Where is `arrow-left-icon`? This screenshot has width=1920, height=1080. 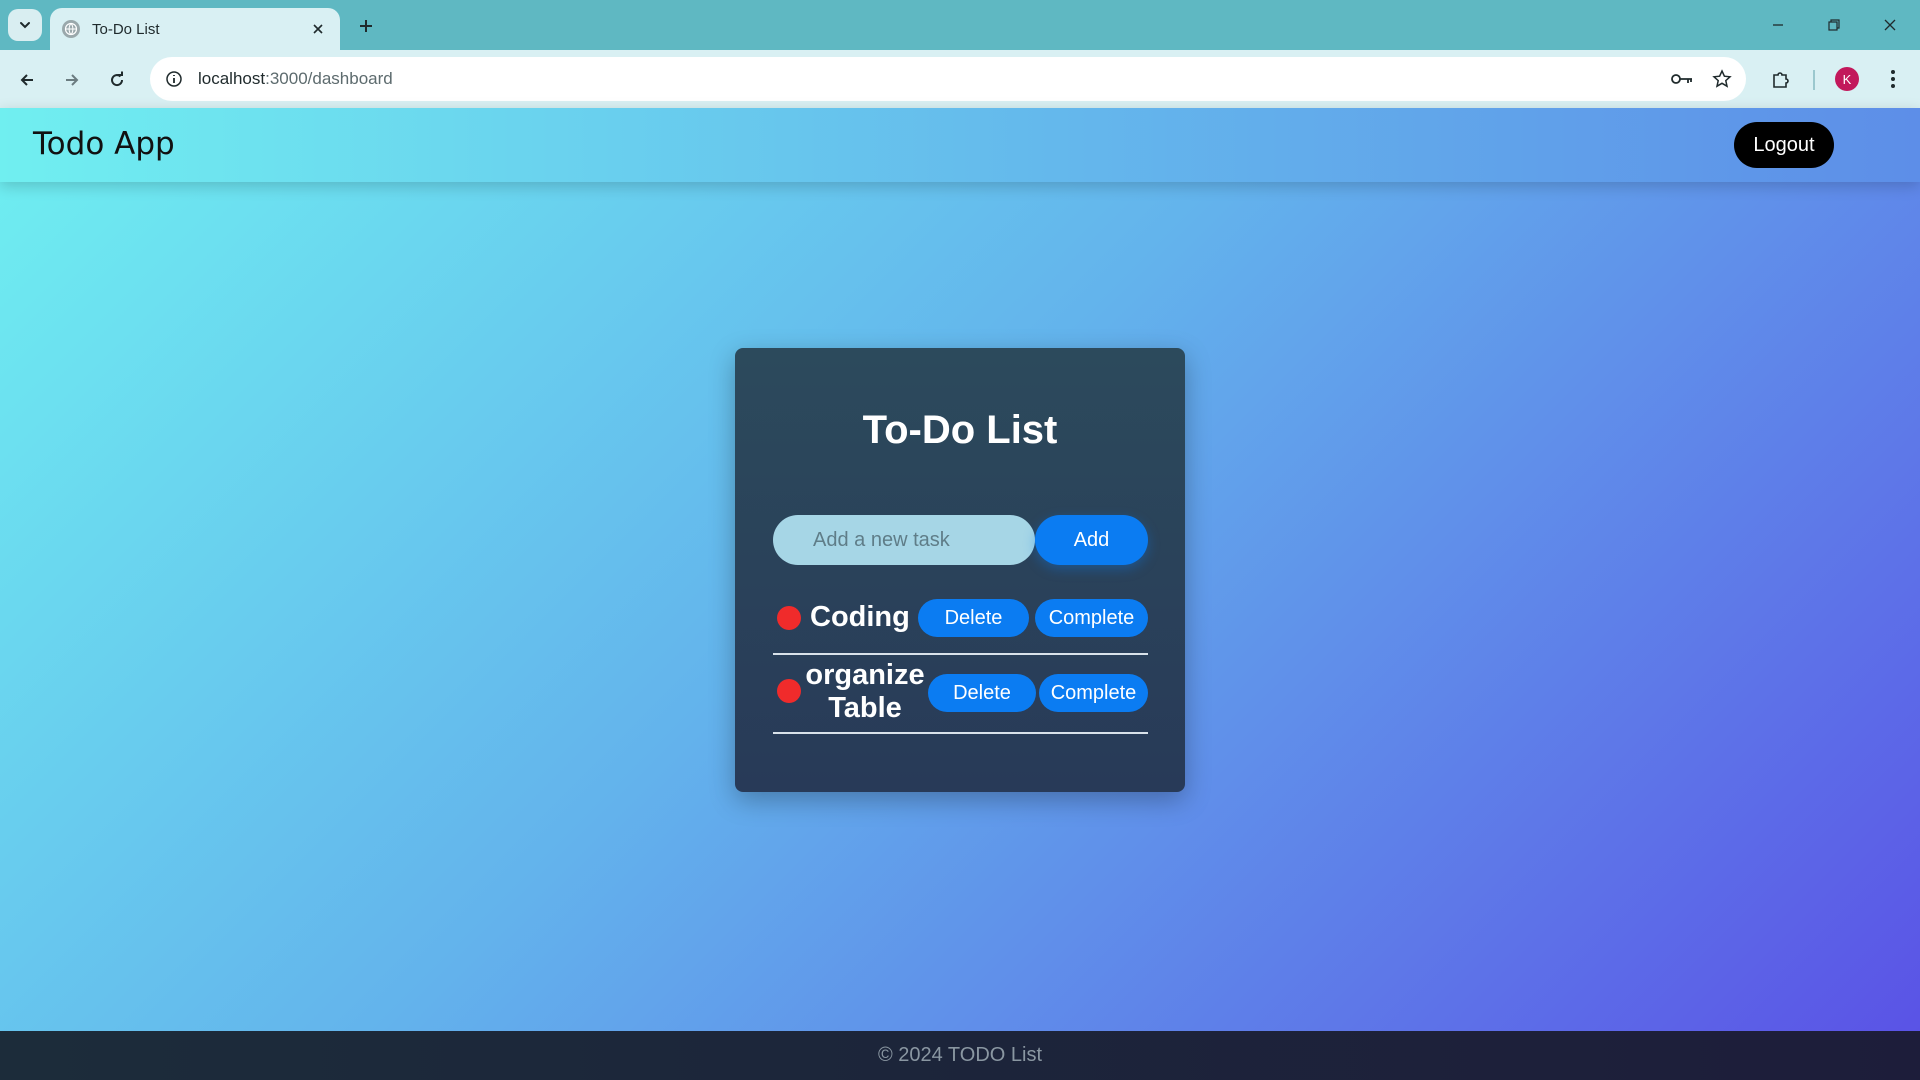 arrow-left-icon is located at coordinates (26, 80).